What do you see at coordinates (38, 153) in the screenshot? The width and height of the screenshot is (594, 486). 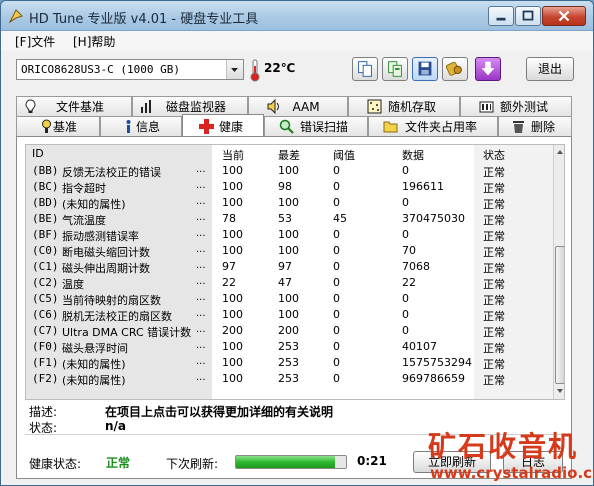 I see `column-header-id: ID` at bounding box center [38, 153].